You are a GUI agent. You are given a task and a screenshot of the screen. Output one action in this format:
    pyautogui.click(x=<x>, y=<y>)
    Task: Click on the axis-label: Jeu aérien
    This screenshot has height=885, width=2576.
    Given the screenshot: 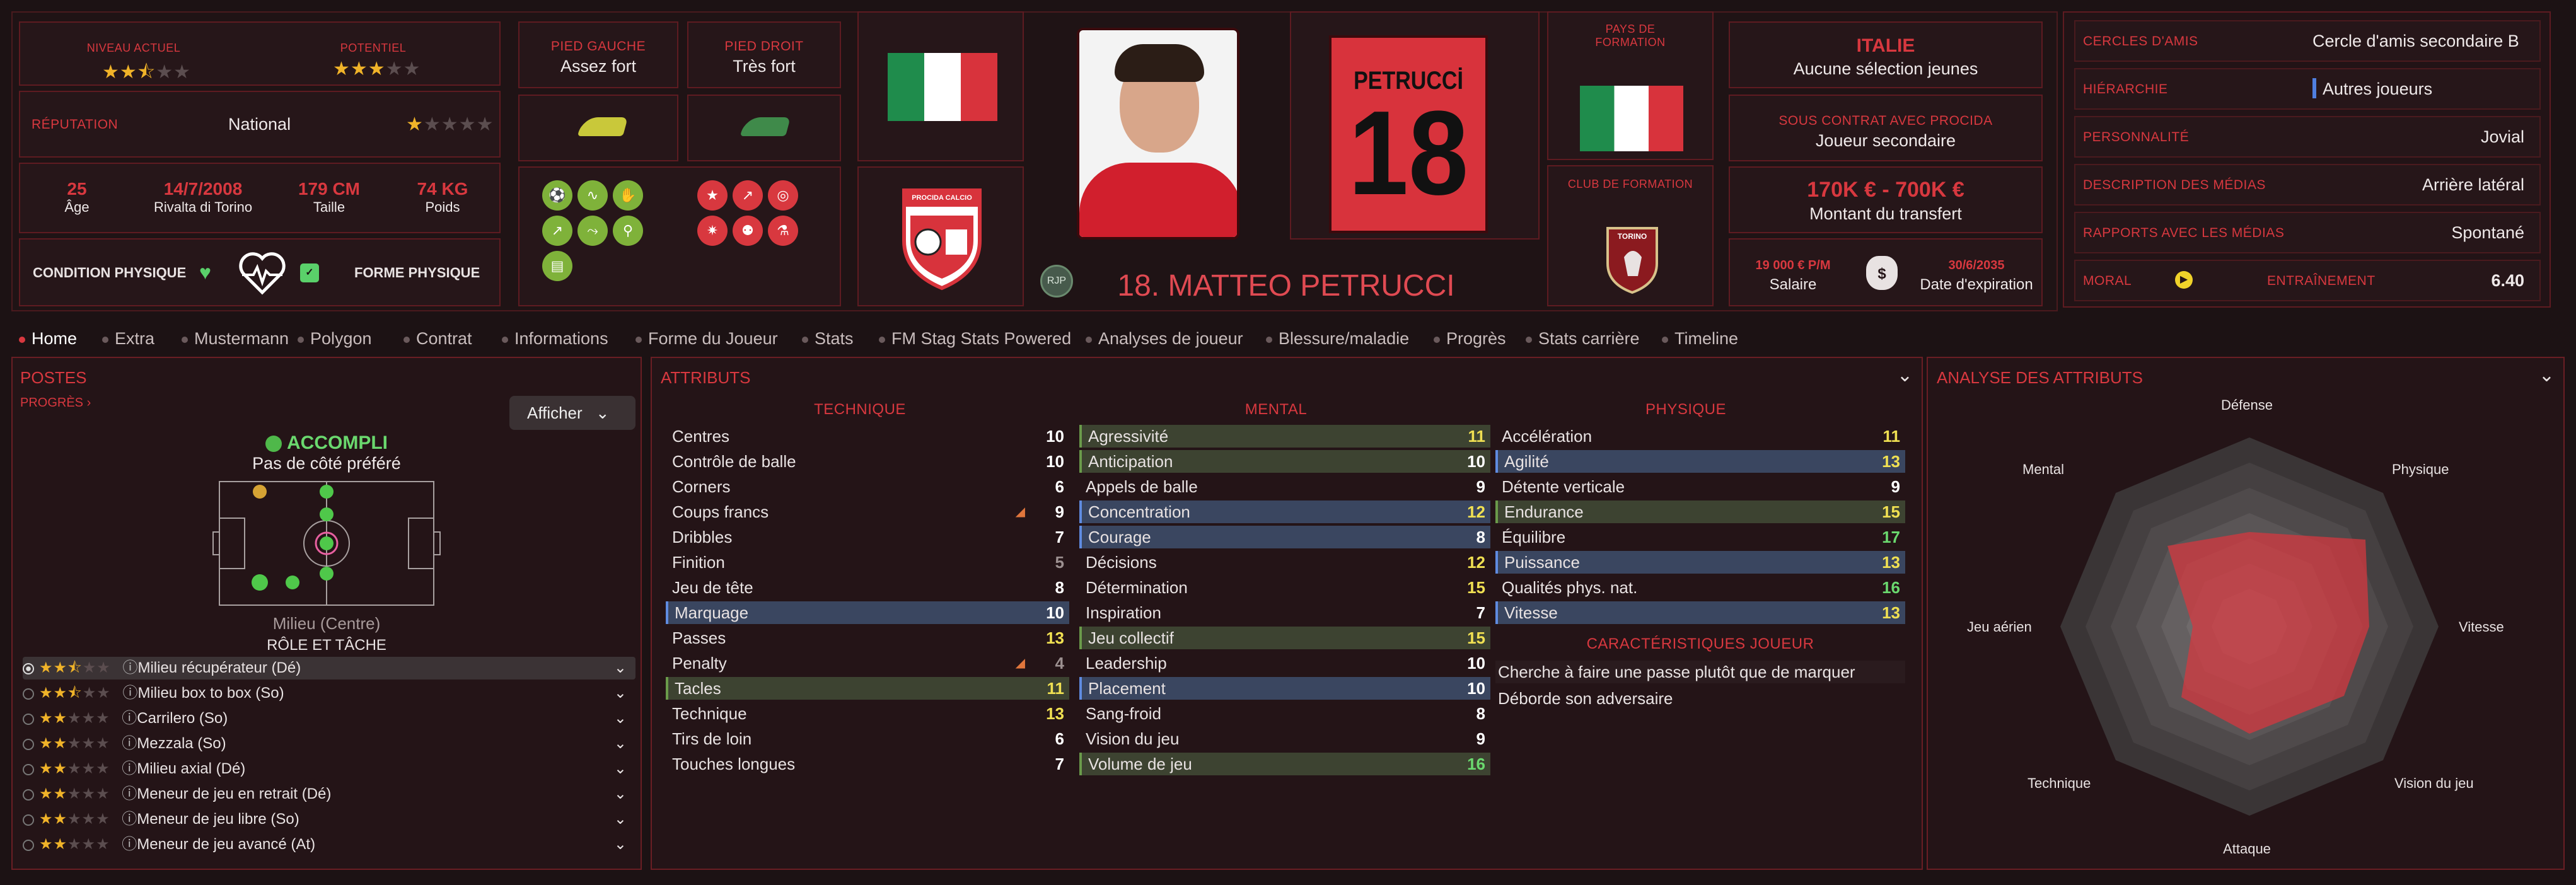 What is the action you would take?
    pyautogui.click(x=1999, y=627)
    